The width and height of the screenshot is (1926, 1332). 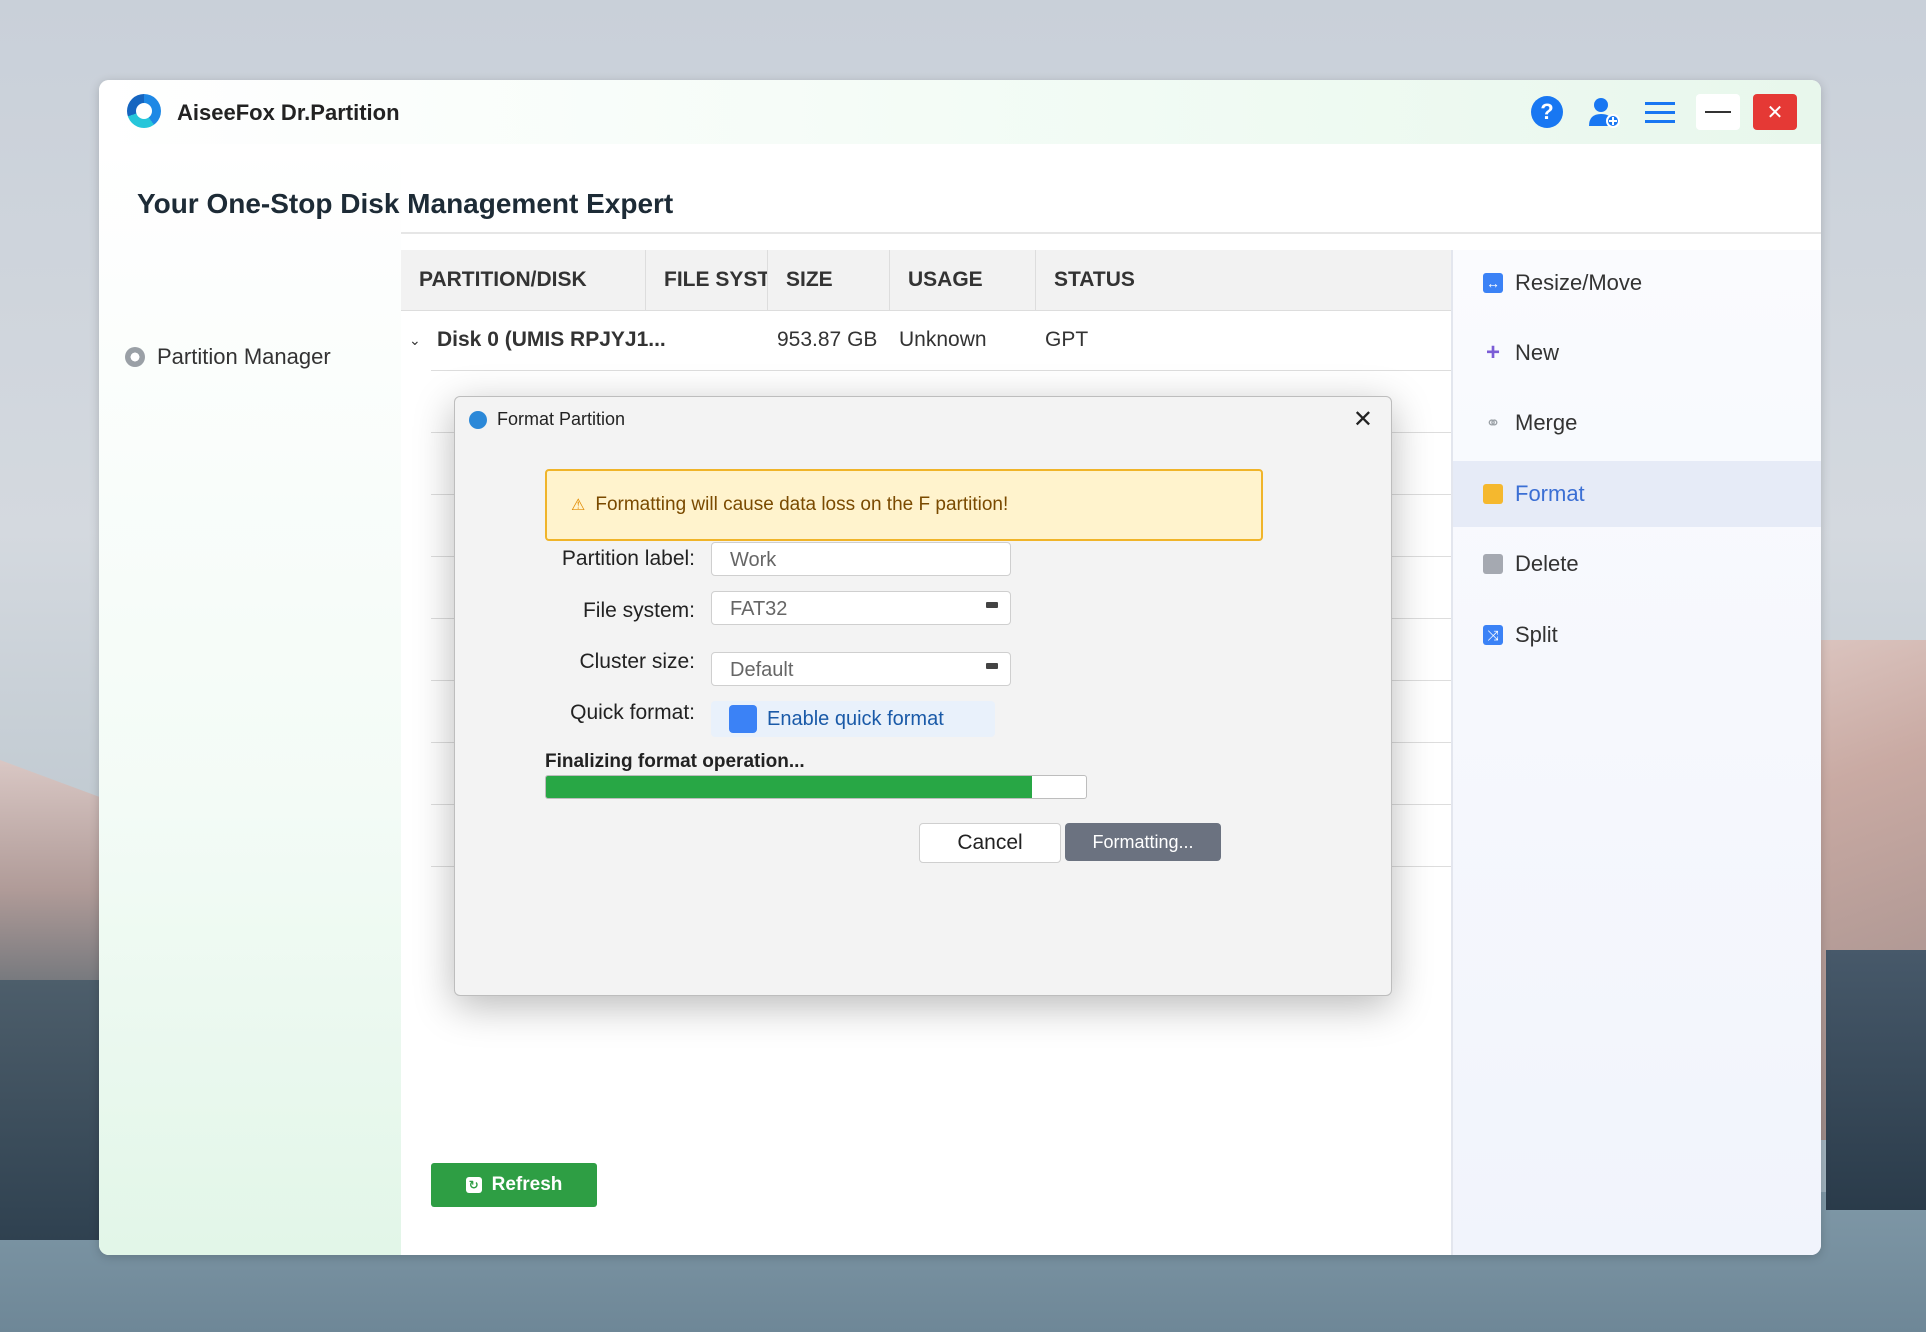 I want to click on row-divider, so click(x=941, y=370).